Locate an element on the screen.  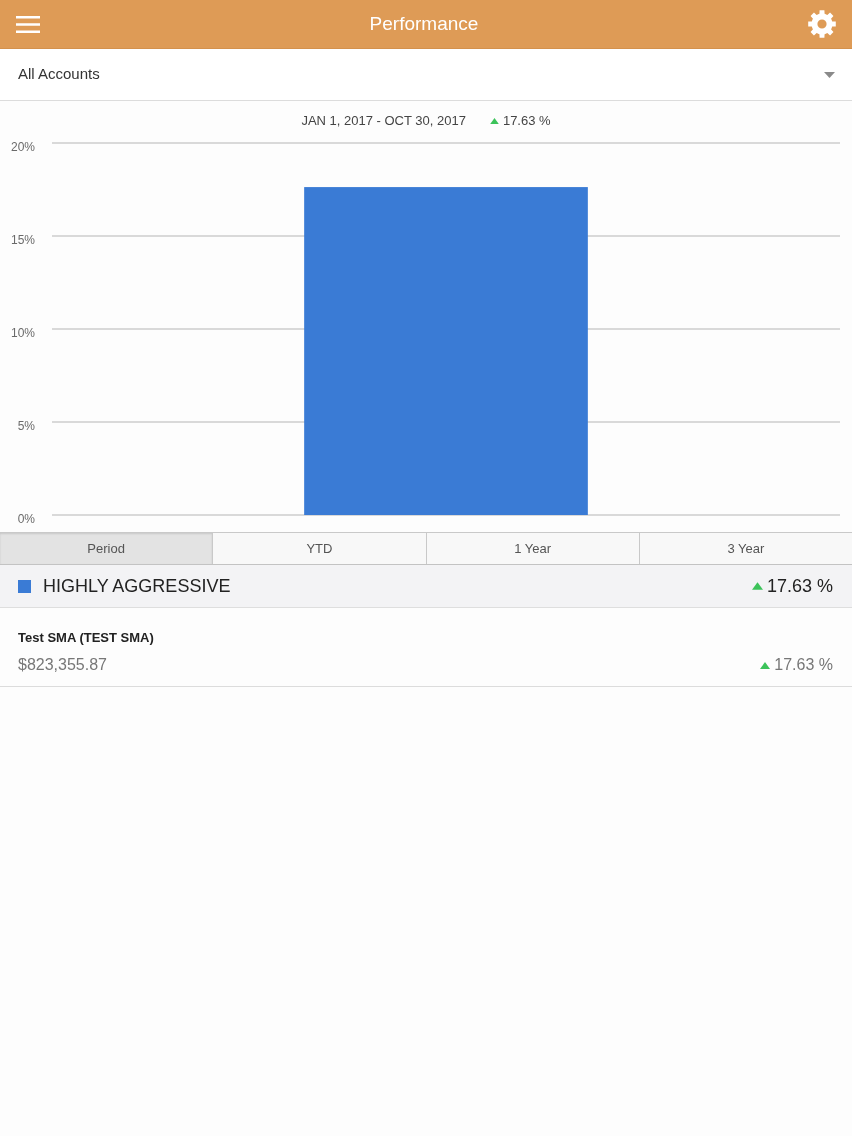
period-tab: Period is located at coordinates (107, 548).